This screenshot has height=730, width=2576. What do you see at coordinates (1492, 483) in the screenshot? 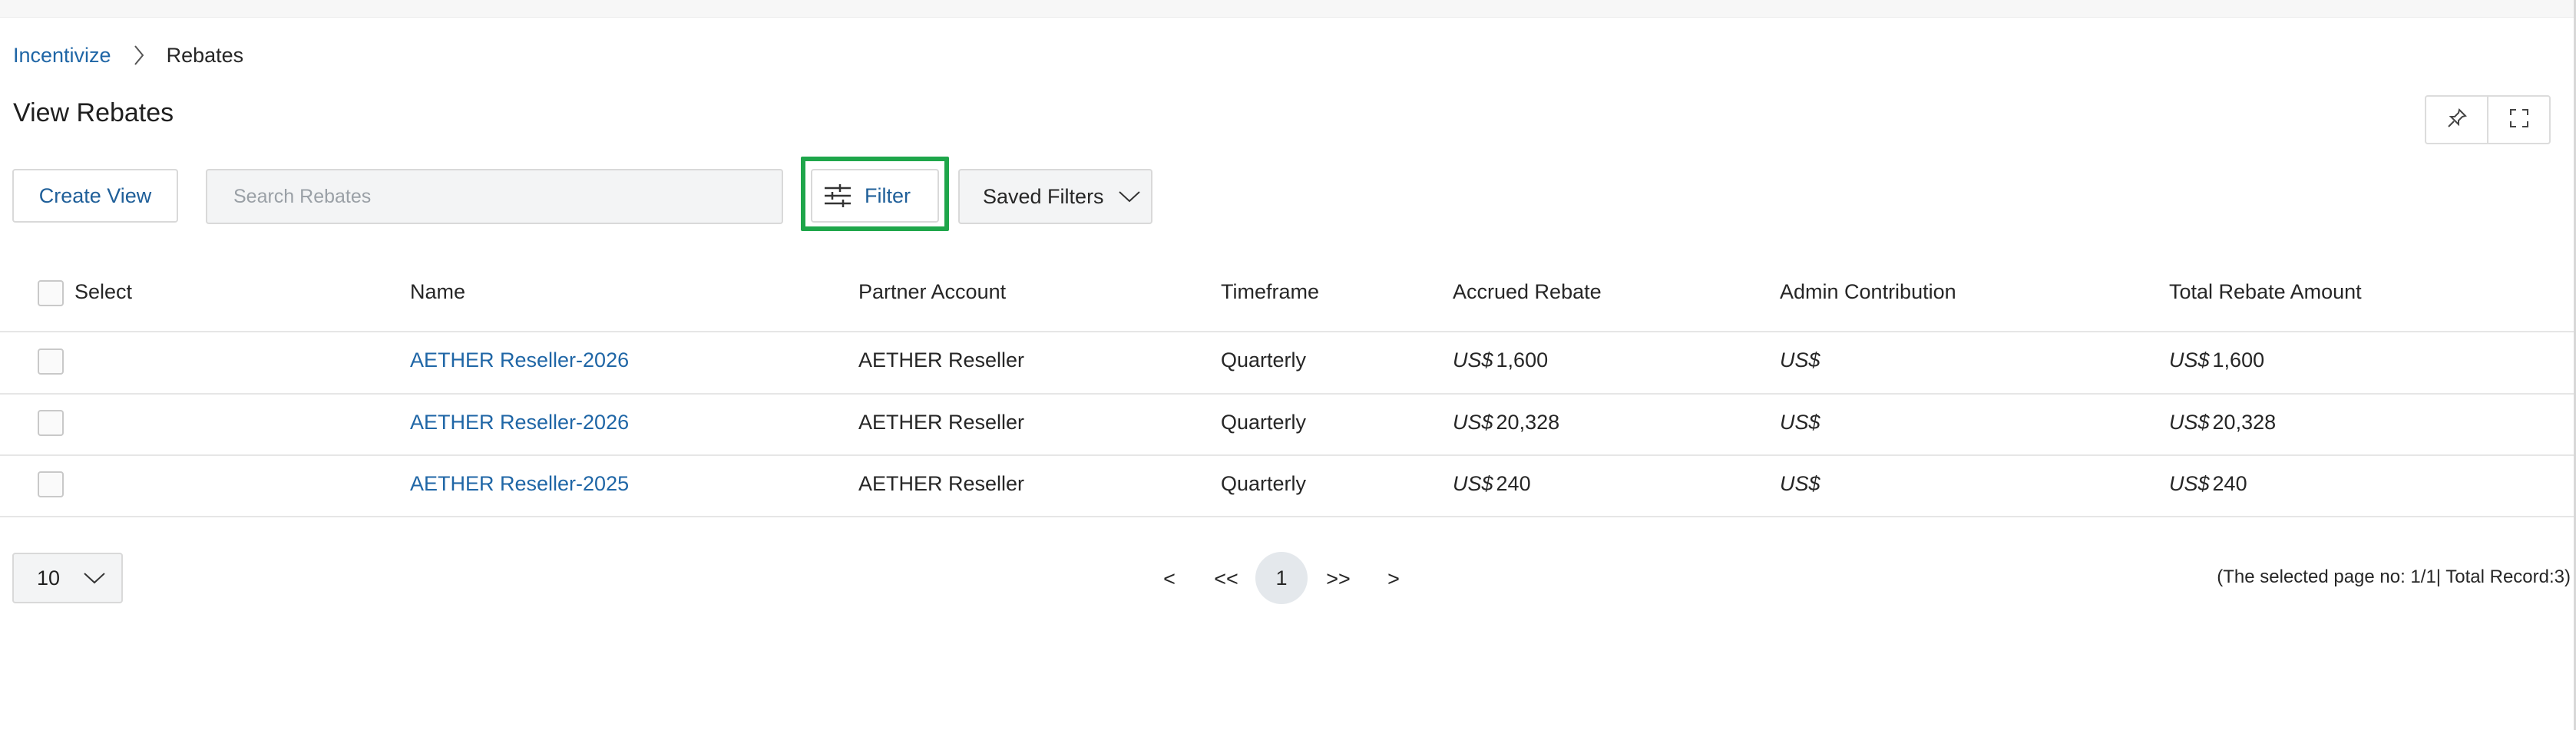
I see `accrued-rebate-cell: US$ 240` at bounding box center [1492, 483].